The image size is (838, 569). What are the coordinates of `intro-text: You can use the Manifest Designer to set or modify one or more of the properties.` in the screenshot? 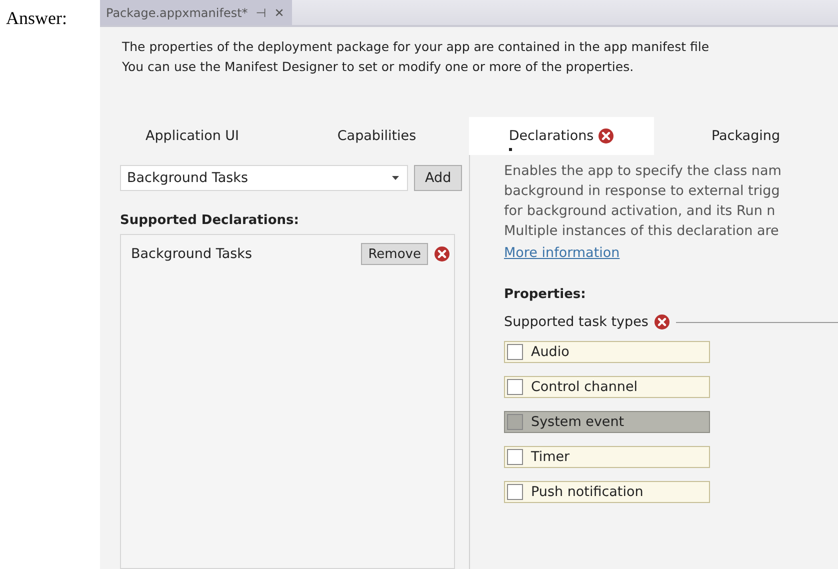 It's located at (378, 67).